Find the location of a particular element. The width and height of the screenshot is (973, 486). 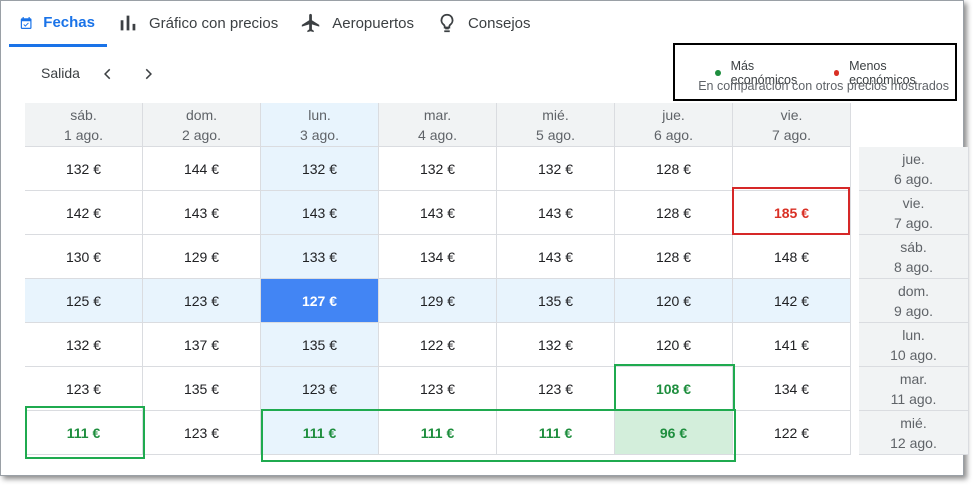

price-cell: 148 € is located at coordinates (792, 257).